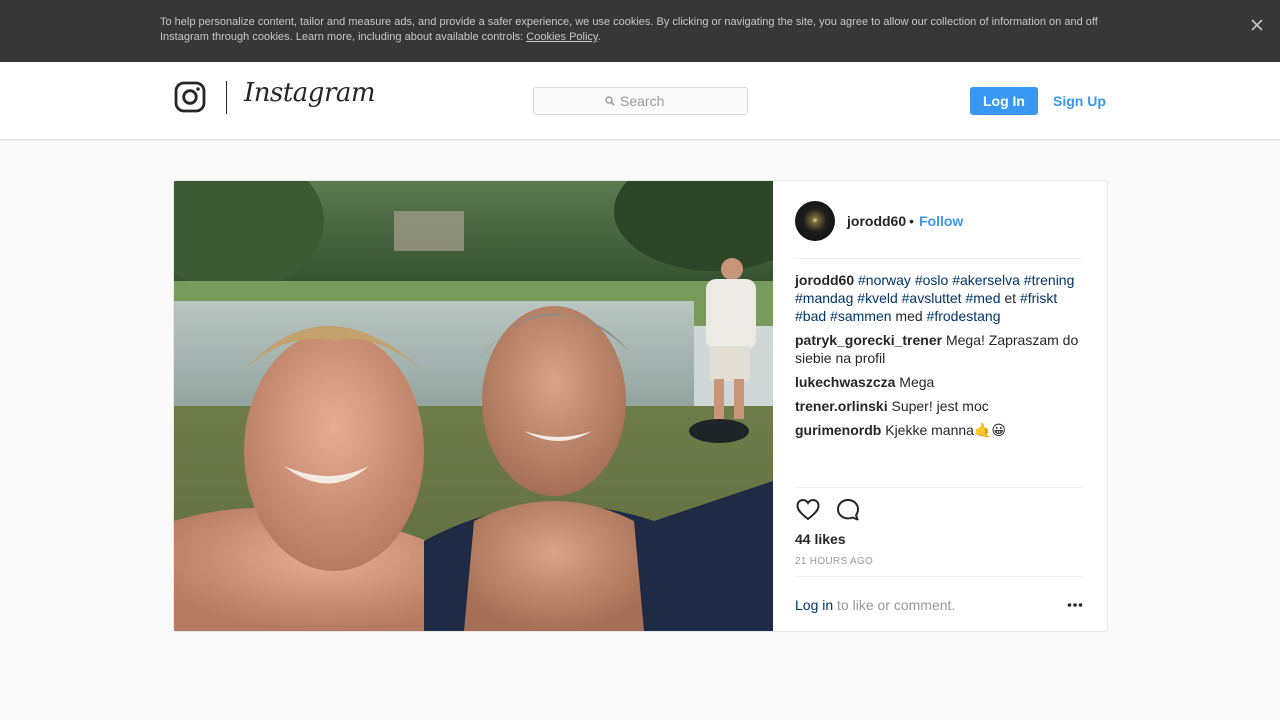 The height and width of the screenshot is (720, 1280). What do you see at coordinates (932, 298) in the screenshot?
I see `hashtag-link: #avsluttet` at bounding box center [932, 298].